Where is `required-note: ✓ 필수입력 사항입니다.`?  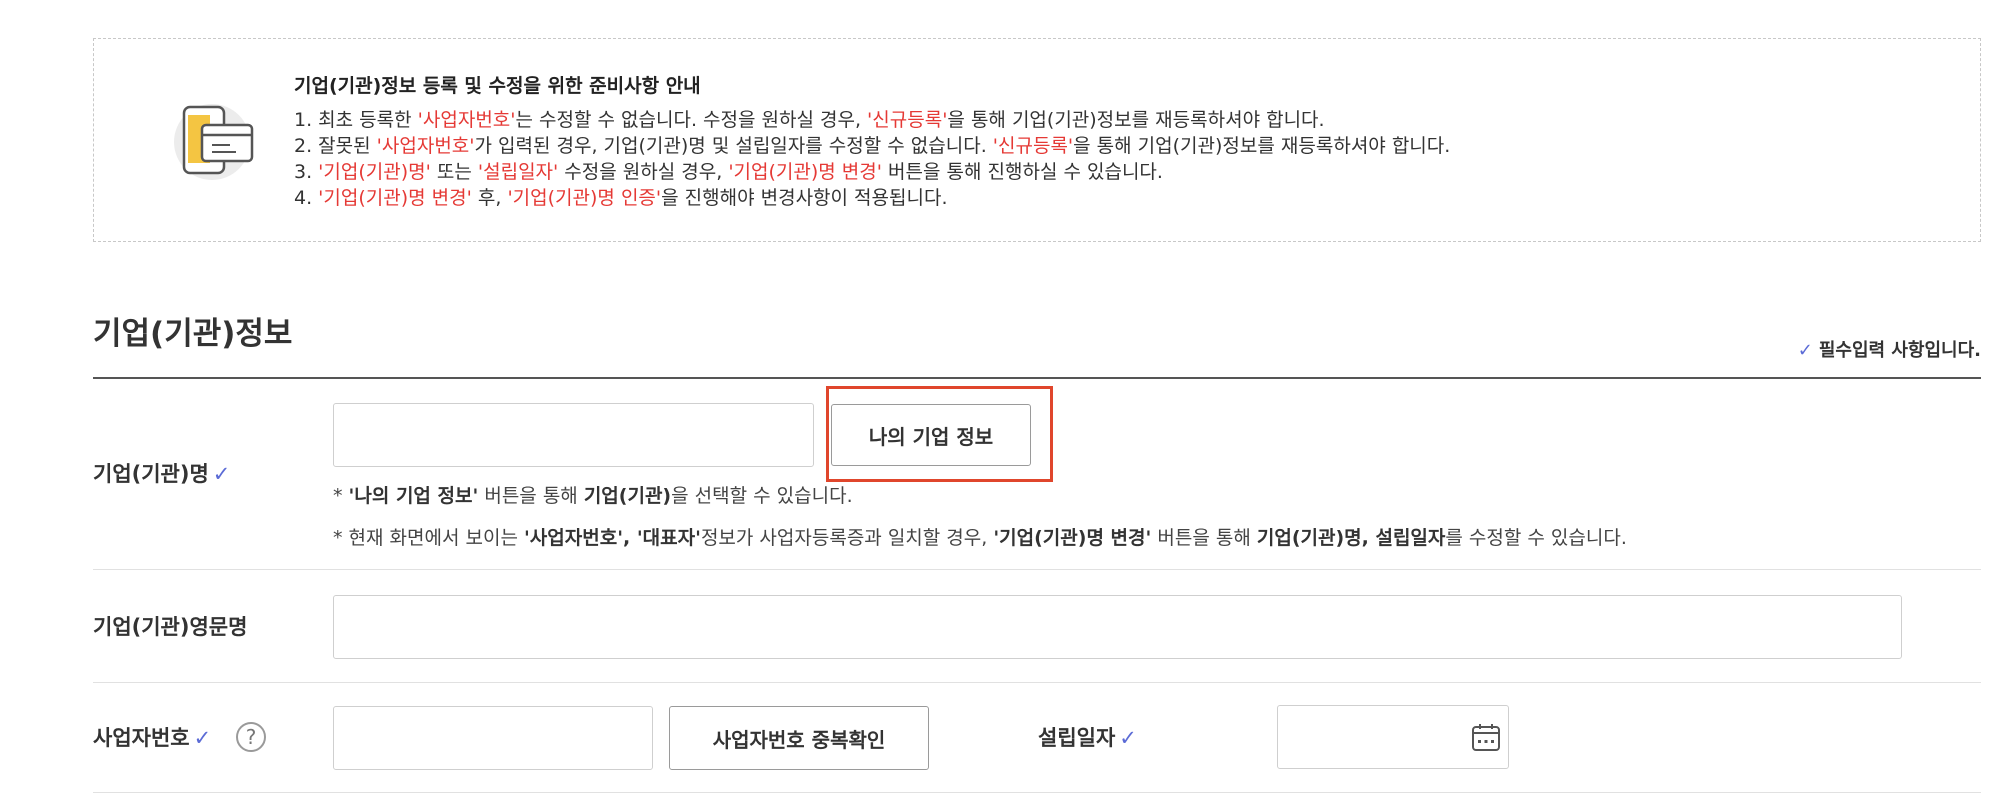 required-note: ✓ 필수입력 사항입니다. is located at coordinates (1889, 349).